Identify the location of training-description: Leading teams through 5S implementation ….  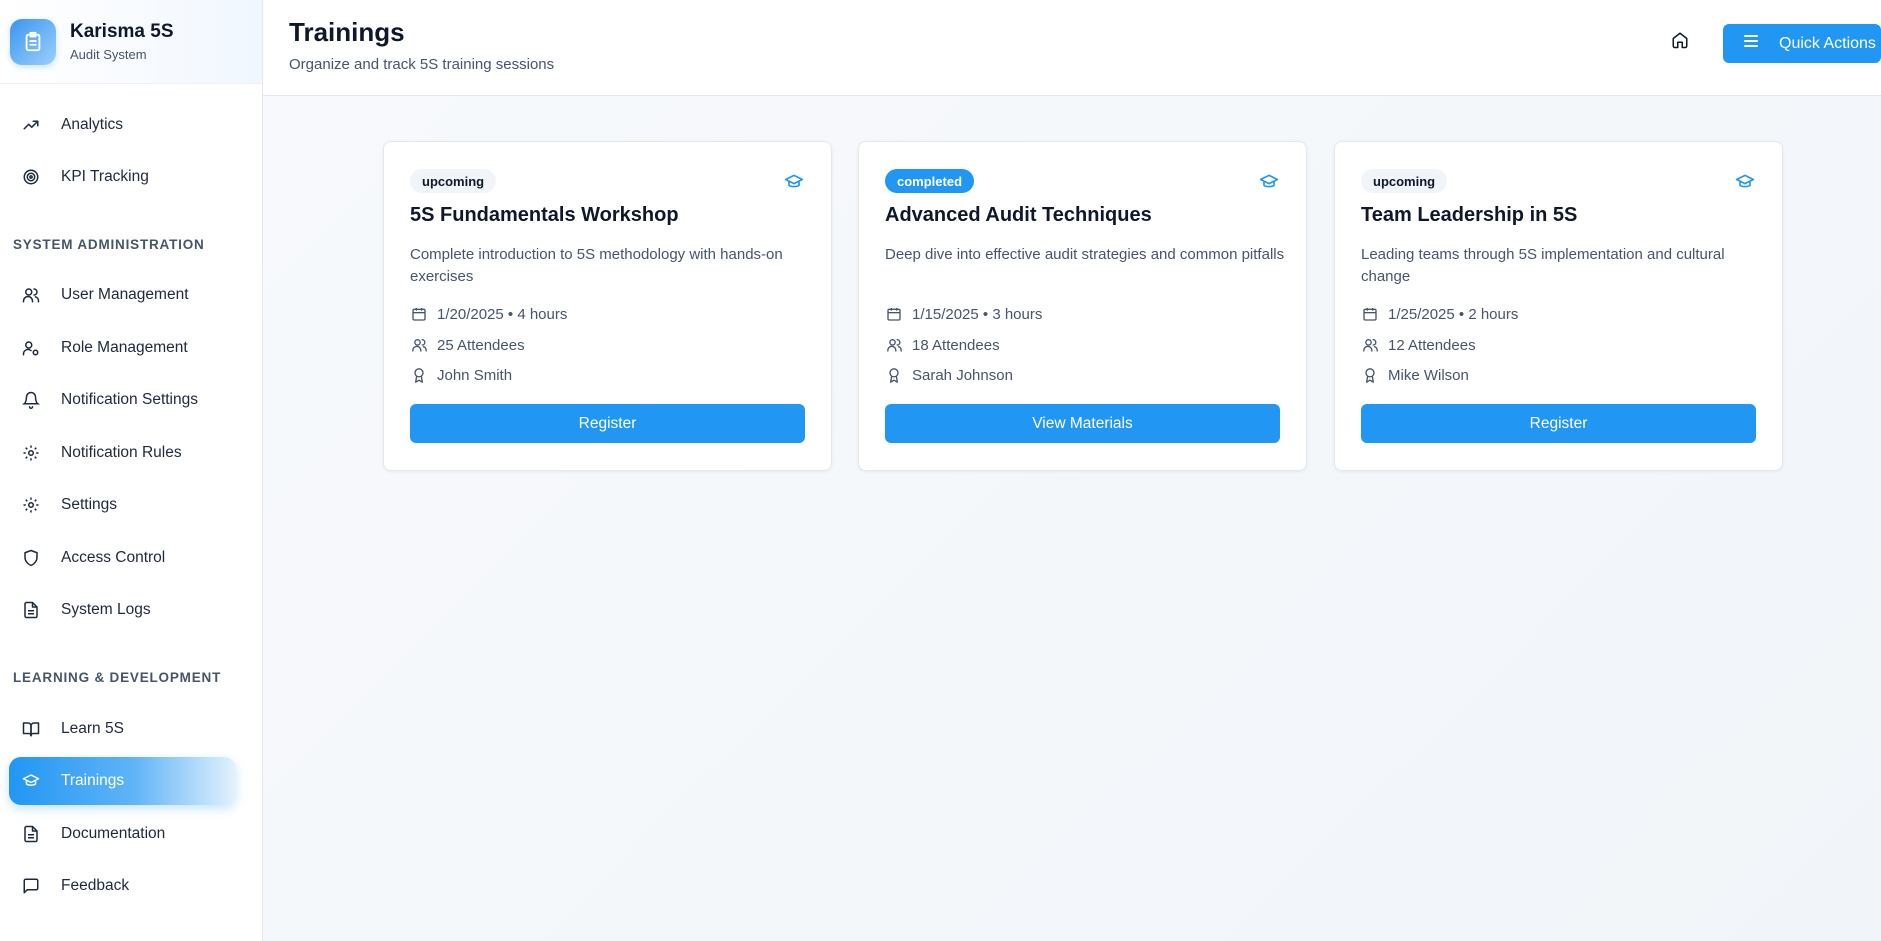
(1543, 265).